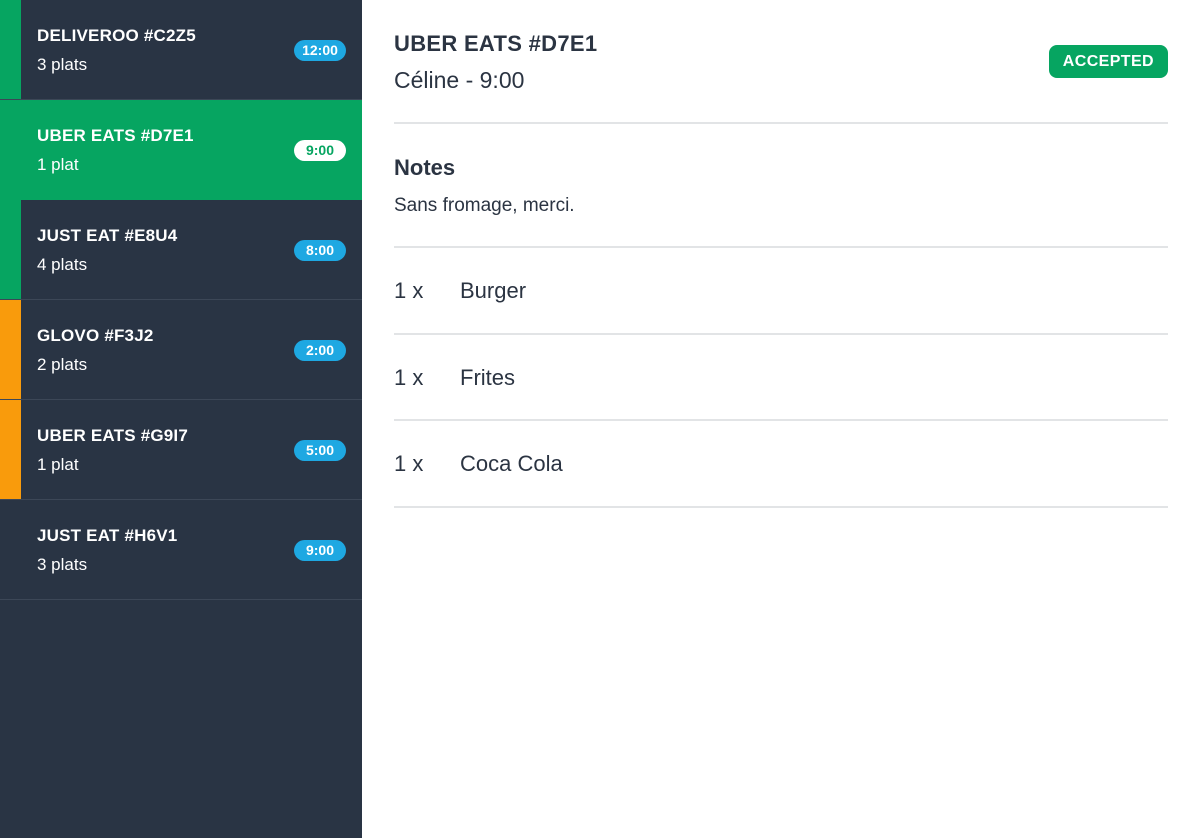  I want to click on order-title: UBER EATS #G9I7, so click(113, 435).